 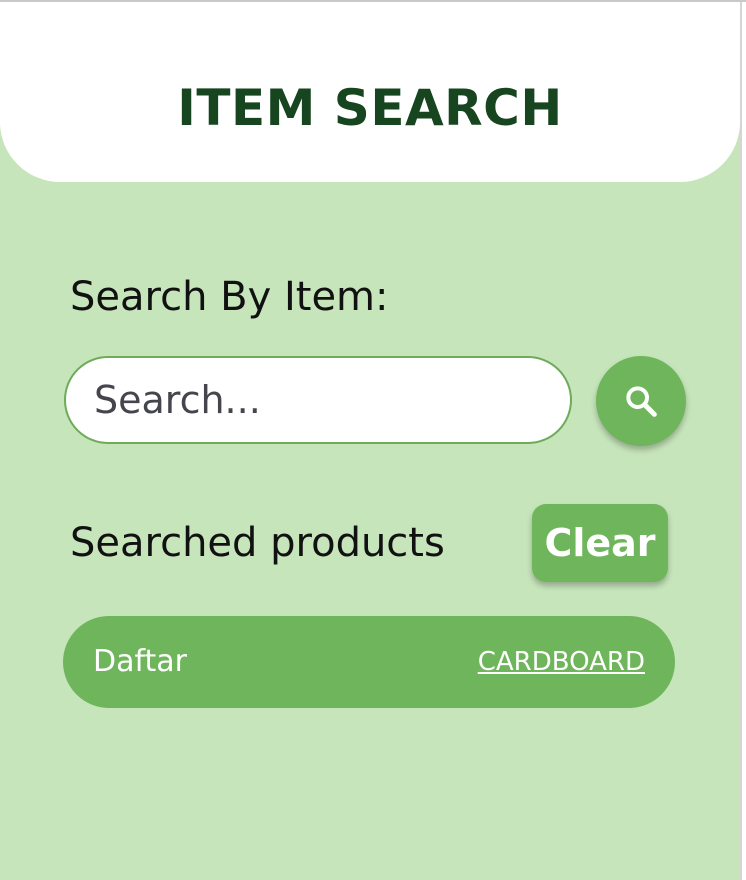 I want to click on search-icon, so click(x=641, y=401).